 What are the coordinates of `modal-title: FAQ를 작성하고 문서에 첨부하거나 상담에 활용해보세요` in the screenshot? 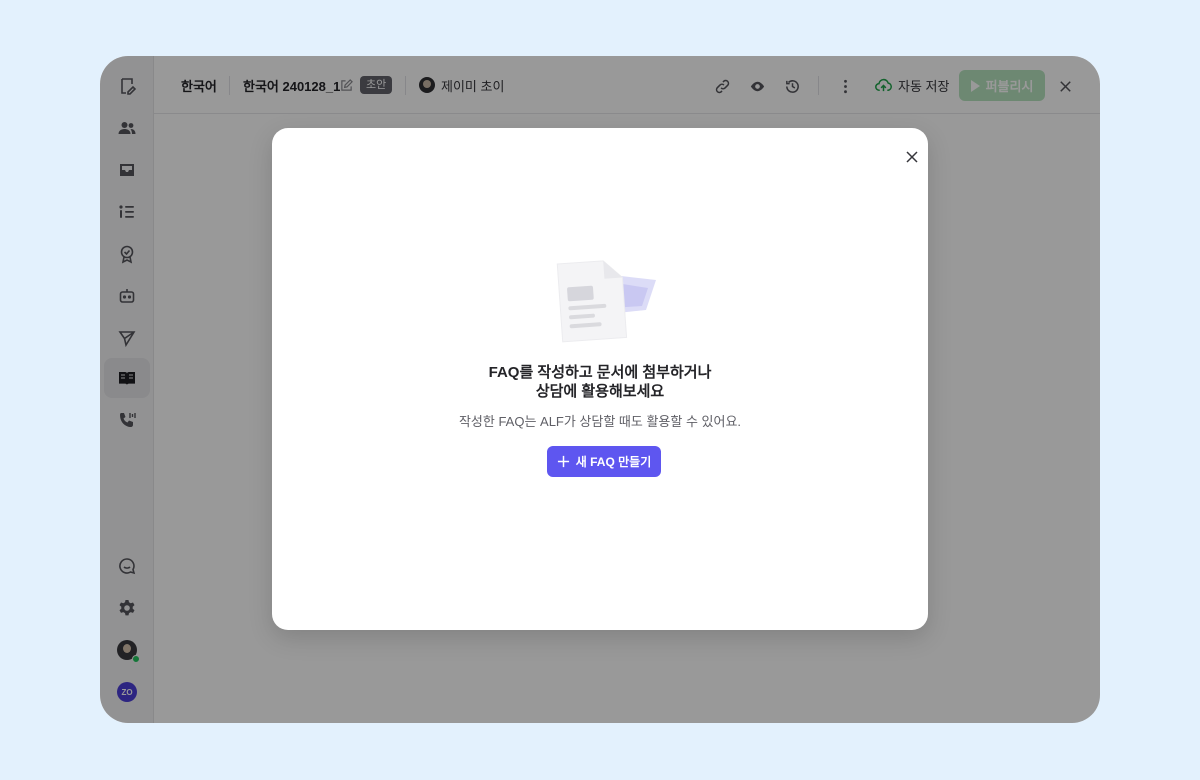 It's located at (600, 382).